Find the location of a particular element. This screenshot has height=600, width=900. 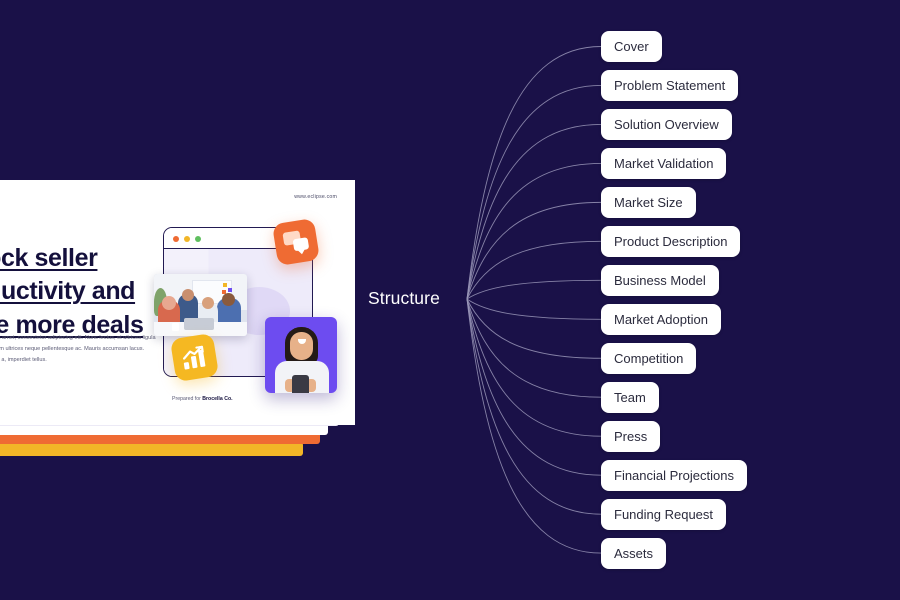

structure-node-product-description: Product Description is located at coordinates (671, 241).